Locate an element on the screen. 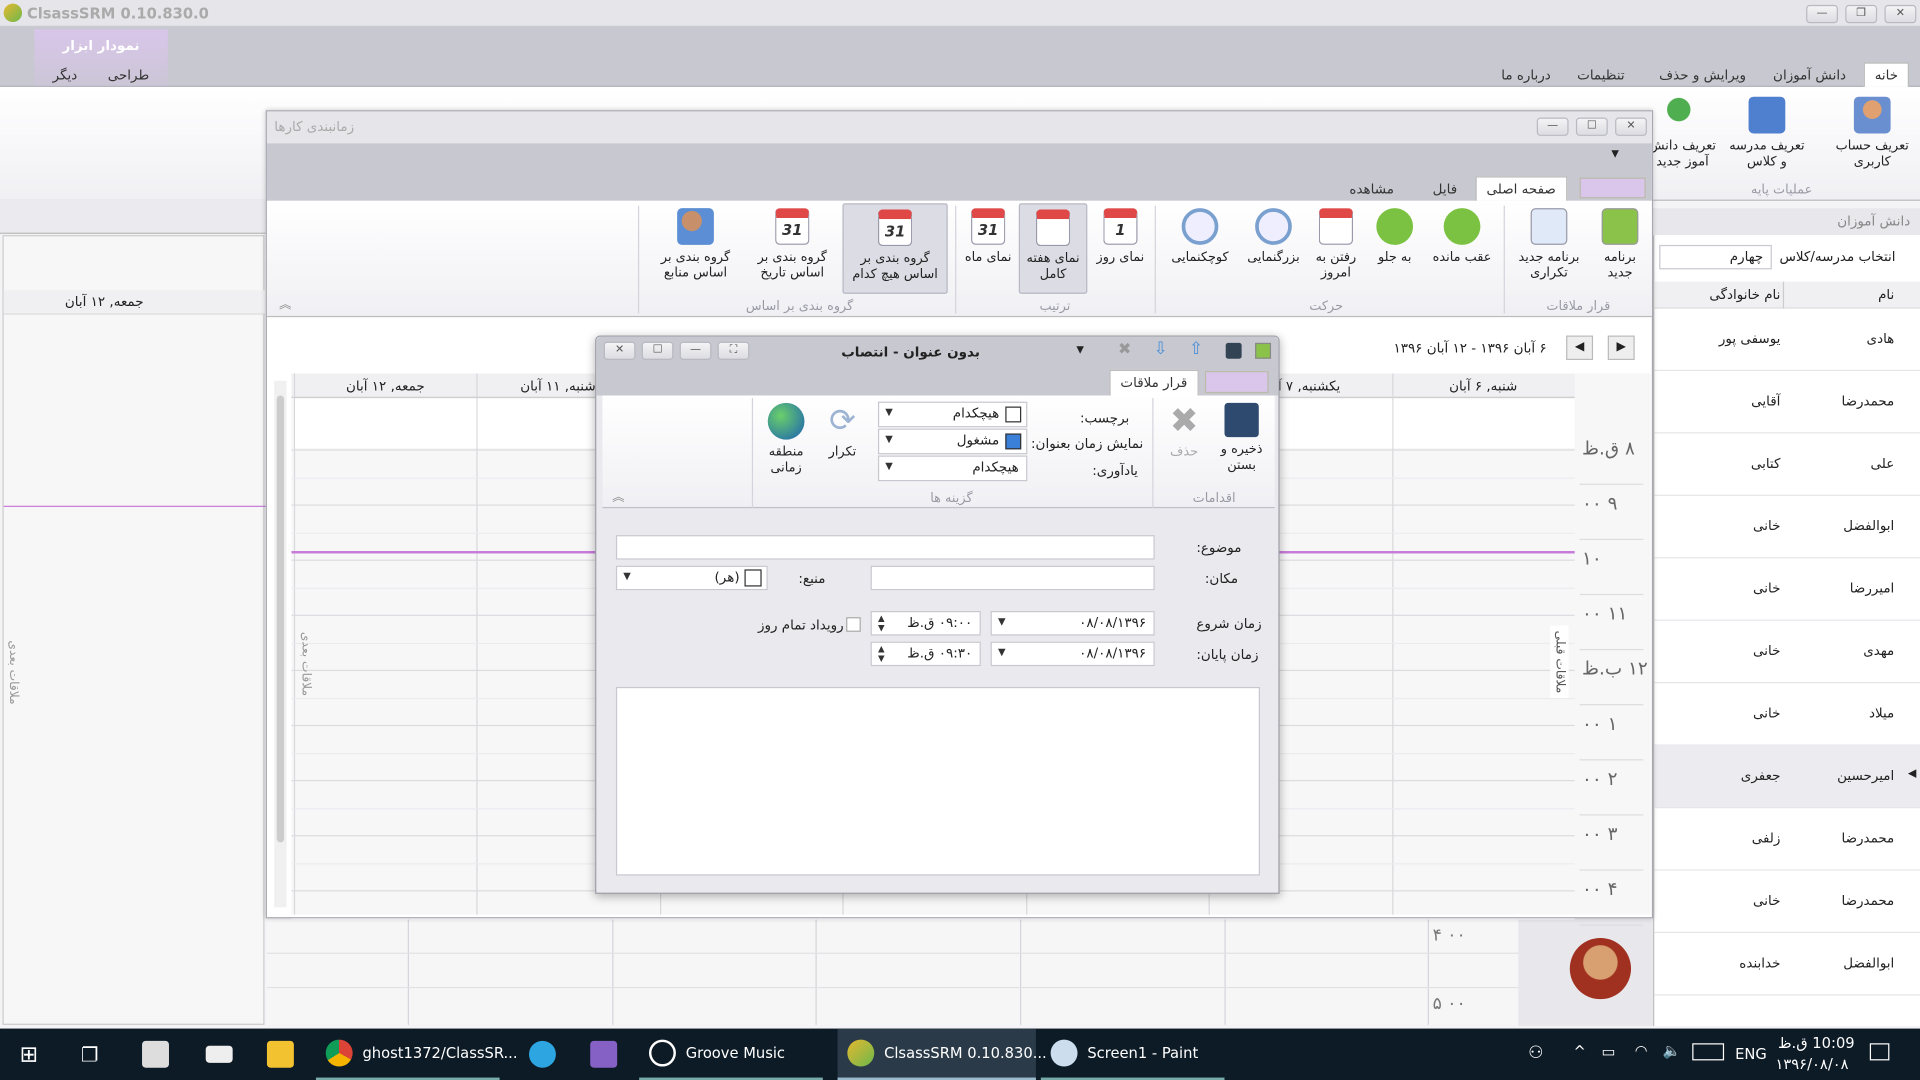 The image size is (1920, 1080). tab-design: طراحی is located at coordinates (128, 75).